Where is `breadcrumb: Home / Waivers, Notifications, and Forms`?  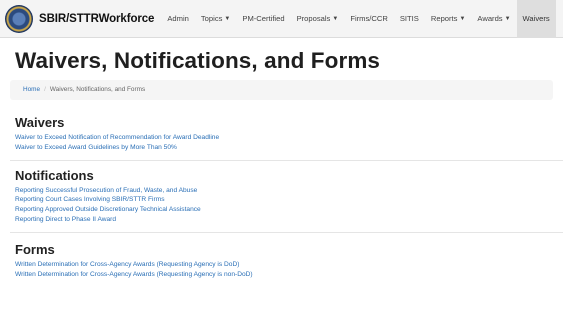
breadcrumb: Home / Waivers, Notifications, and Forms is located at coordinates (281, 90).